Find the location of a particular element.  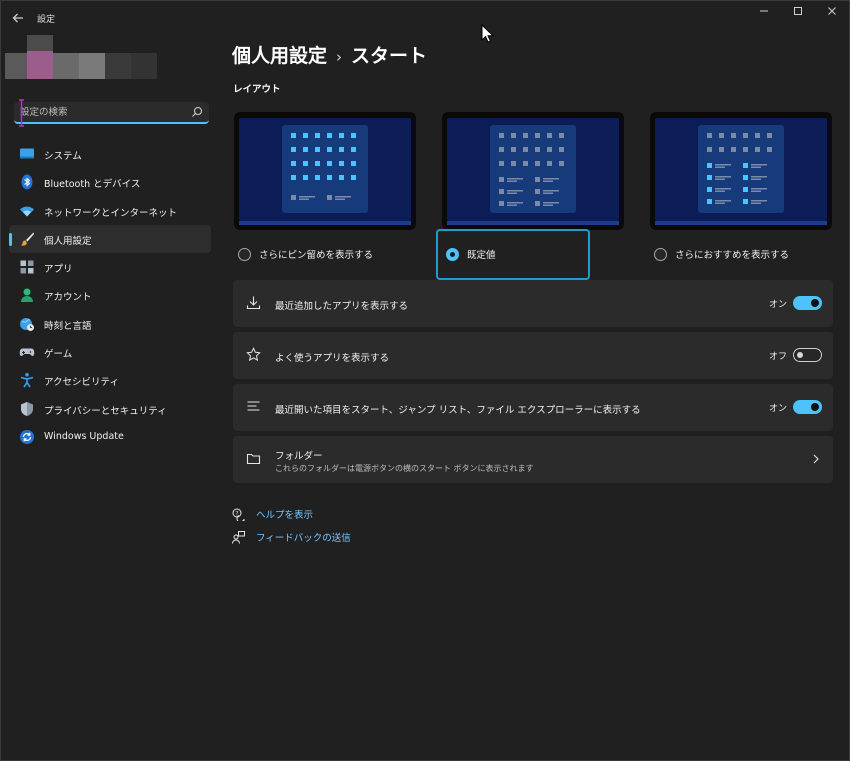

sidebar-item-gaming: ゲーム is located at coordinates (110, 352).